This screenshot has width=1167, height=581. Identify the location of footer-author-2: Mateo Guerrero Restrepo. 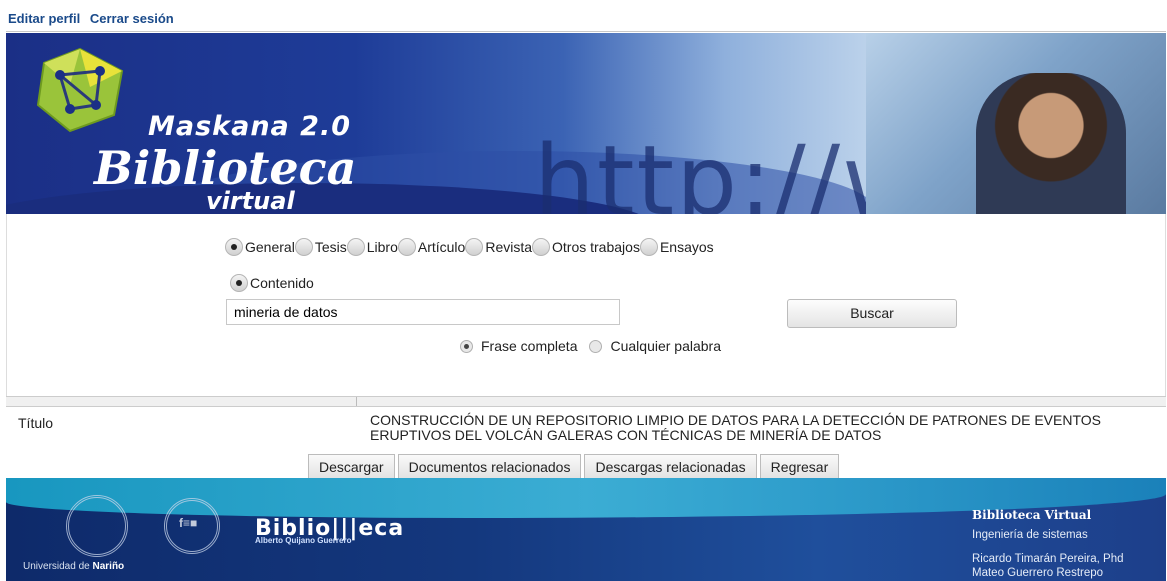
(1038, 573).